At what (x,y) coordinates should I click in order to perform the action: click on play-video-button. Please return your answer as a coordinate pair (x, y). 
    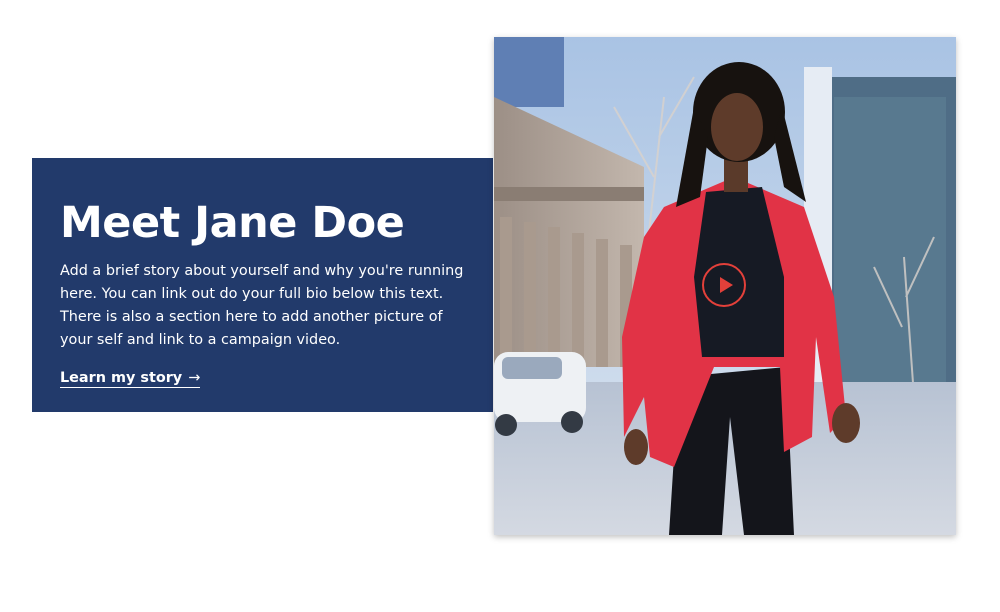
    Looking at the image, I should click on (724, 285).